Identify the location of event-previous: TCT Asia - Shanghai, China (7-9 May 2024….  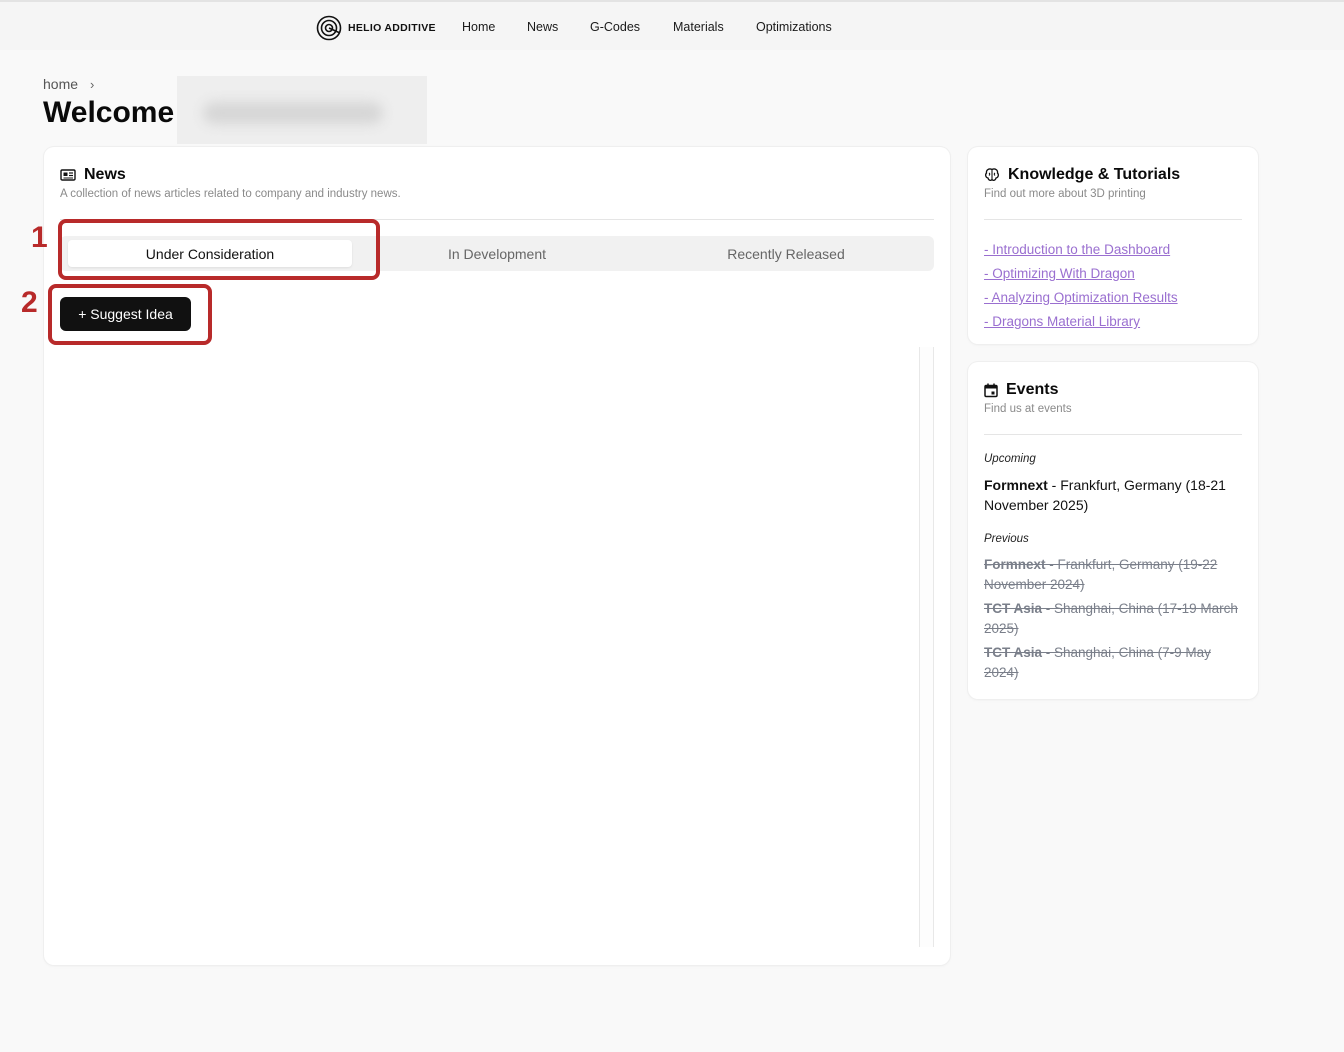
(1115, 663).